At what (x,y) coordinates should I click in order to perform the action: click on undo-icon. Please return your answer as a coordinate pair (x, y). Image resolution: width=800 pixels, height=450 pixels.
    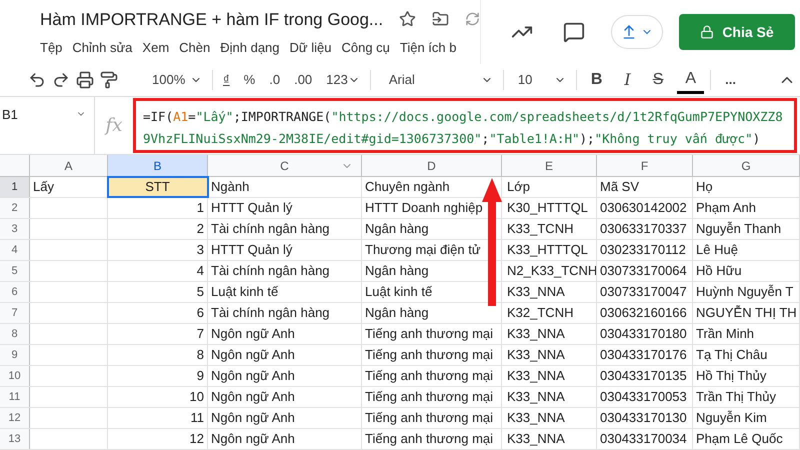
    Looking at the image, I should click on (37, 80).